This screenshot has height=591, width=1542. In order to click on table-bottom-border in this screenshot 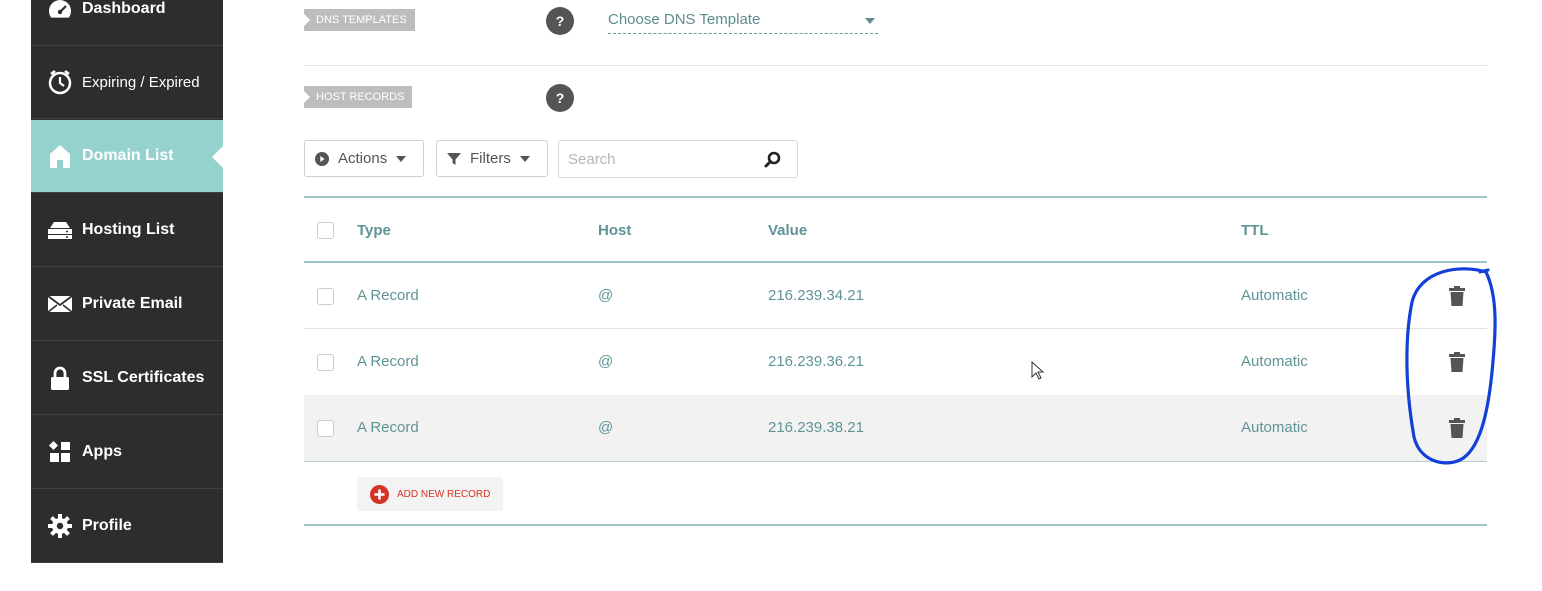, I will do `click(895, 525)`.